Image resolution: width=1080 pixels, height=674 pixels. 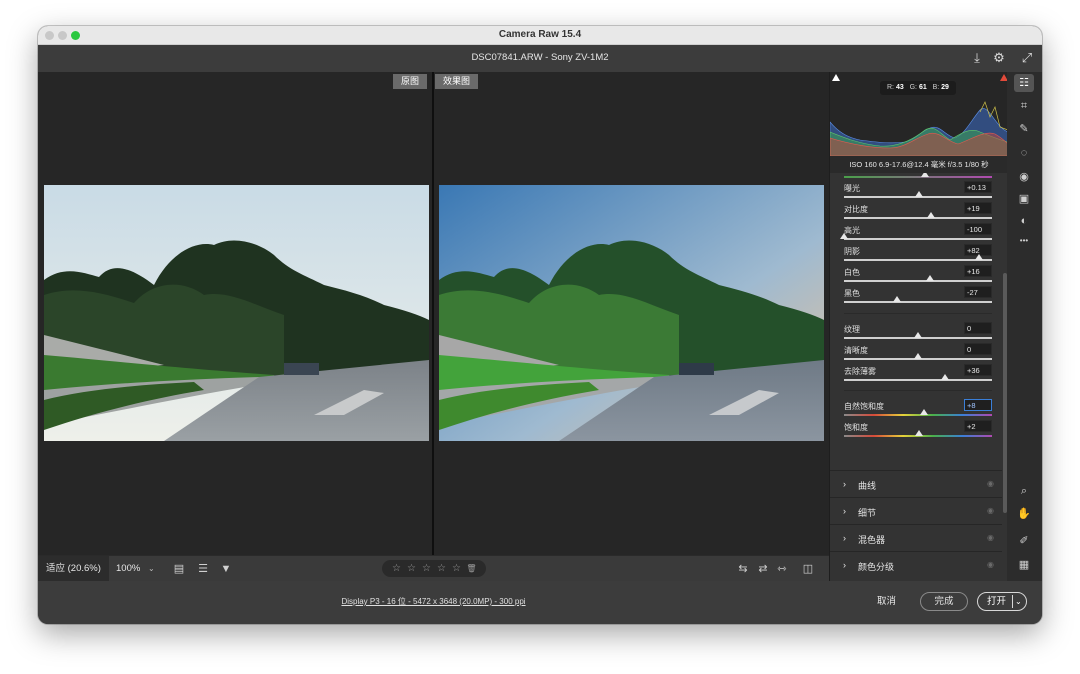 What do you see at coordinates (886, 602) in the screenshot?
I see `cancel-button: 取消` at bounding box center [886, 602].